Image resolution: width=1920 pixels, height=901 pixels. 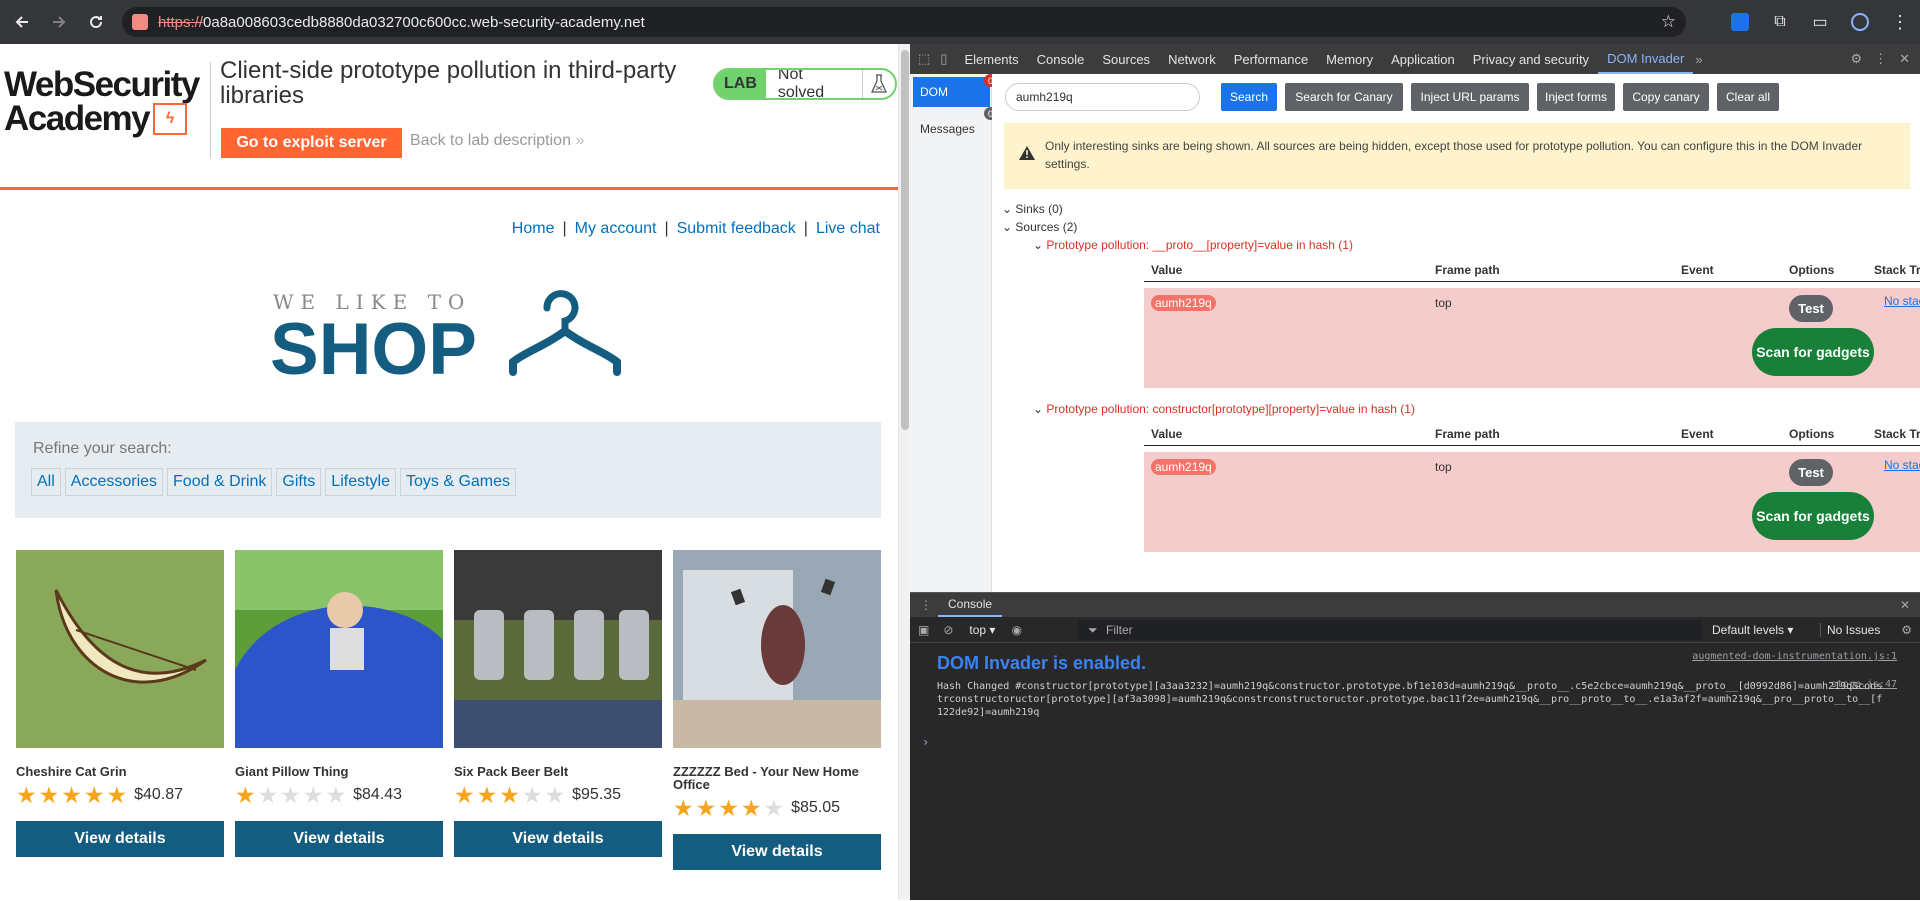 What do you see at coordinates (59, 22) in the screenshot?
I see `forward-arrow-icon` at bounding box center [59, 22].